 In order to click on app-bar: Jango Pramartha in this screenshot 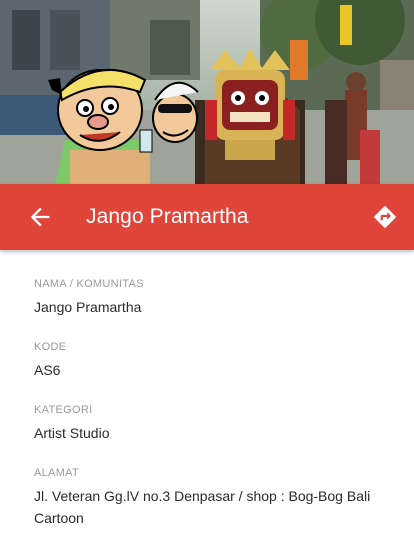, I will do `click(207, 217)`.